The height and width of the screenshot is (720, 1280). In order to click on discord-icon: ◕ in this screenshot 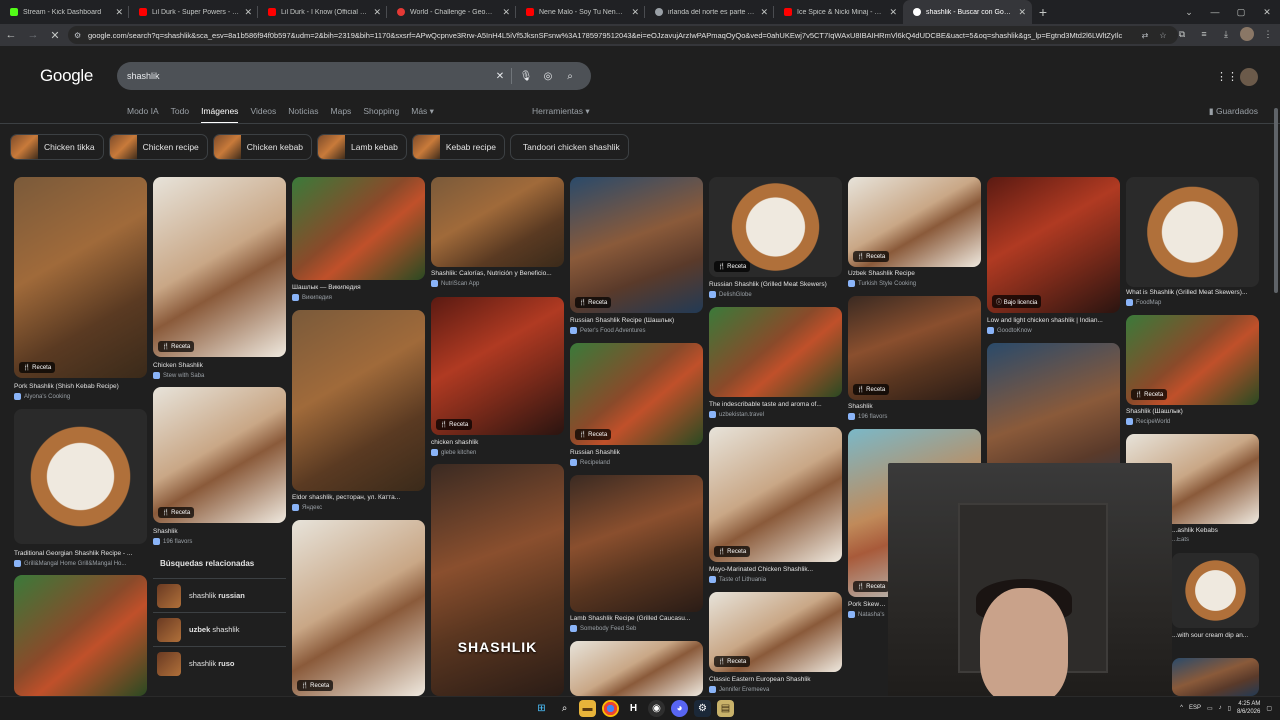, I will do `click(679, 708)`.